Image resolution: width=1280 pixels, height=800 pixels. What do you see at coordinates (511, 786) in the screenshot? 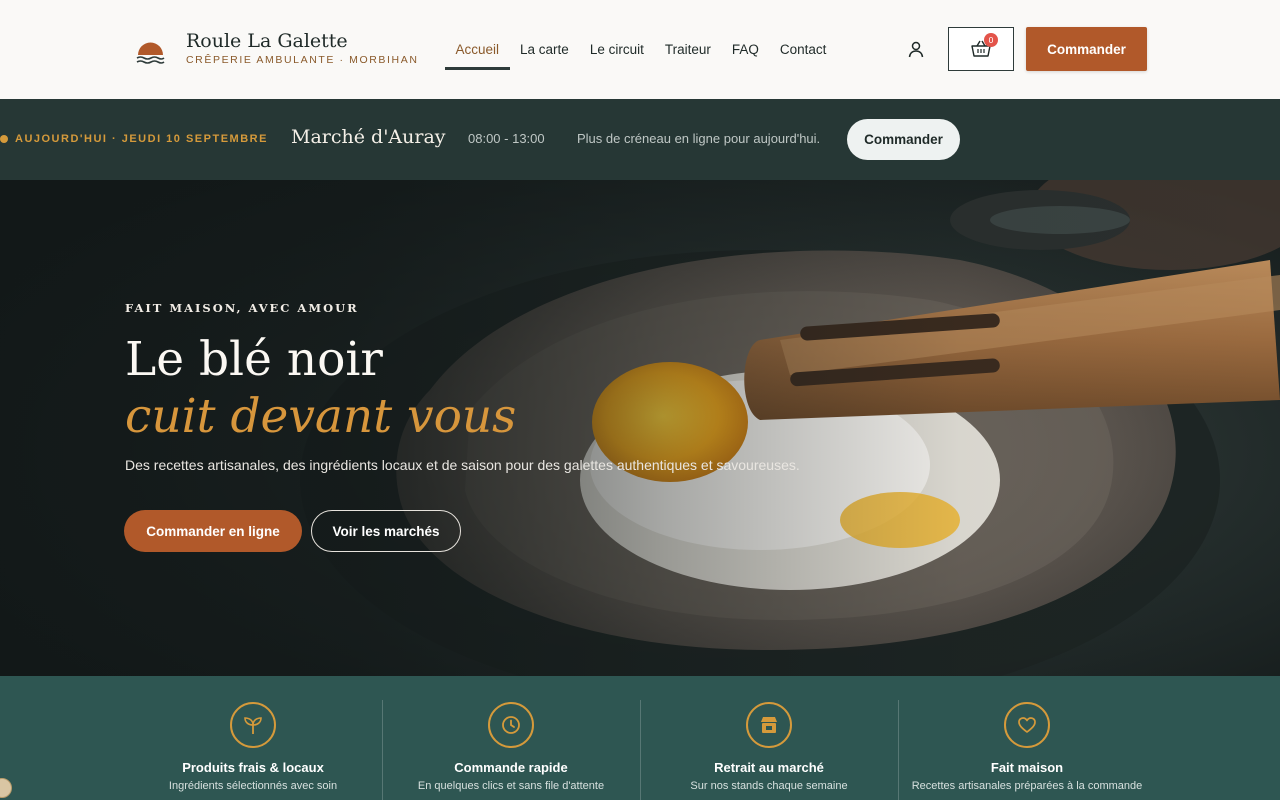
I see `feature-text: En quelques clics et sans file d'attente` at bounding box center [511, 786].